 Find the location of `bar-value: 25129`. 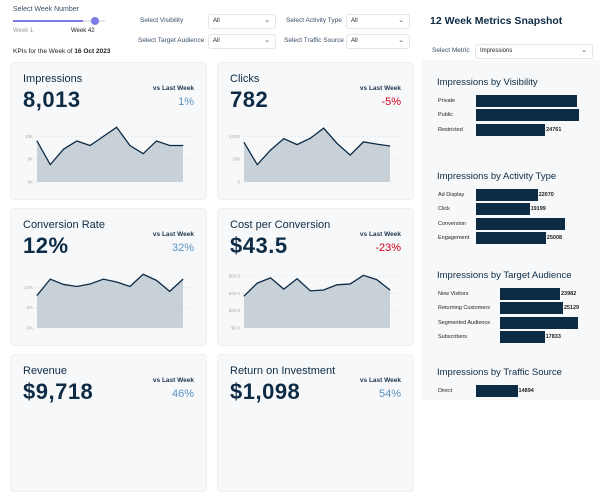

bar-value: 25129 is located at coordinates (571, 308).